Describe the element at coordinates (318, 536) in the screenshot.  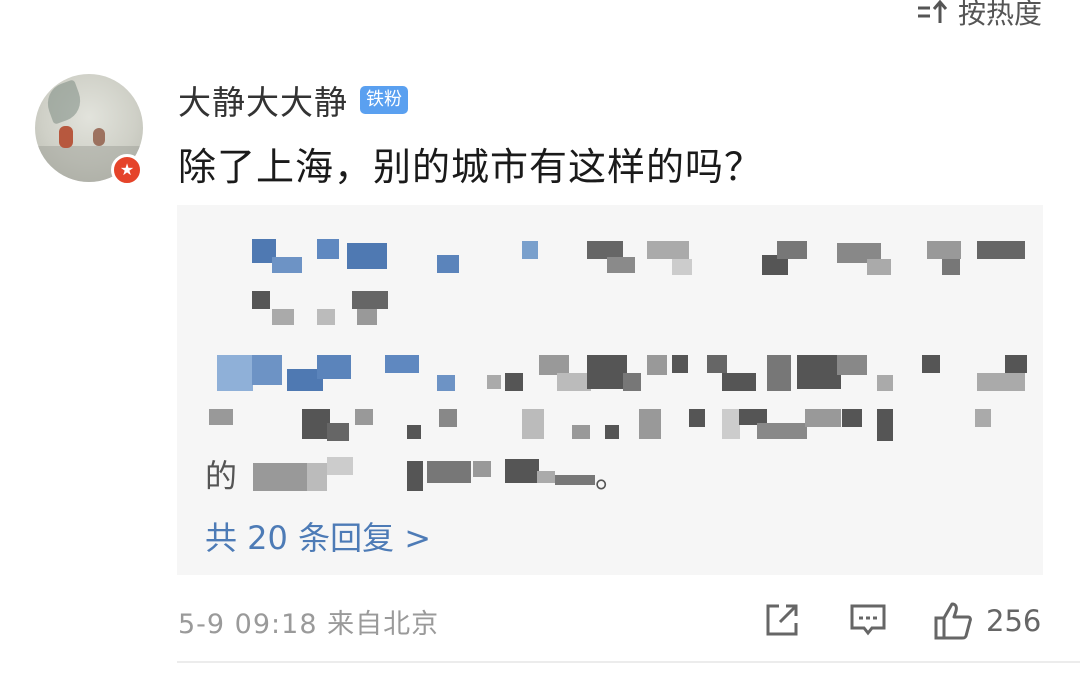
I see `view-all-replies-link: 共 20 条回复 >` at that location.